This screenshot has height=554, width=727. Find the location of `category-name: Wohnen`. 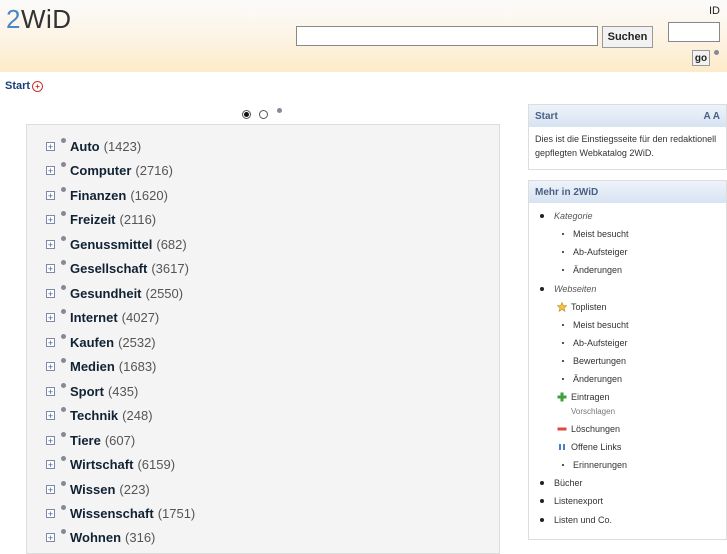

category-name: Wohnen is located at coordinates (95, 537).